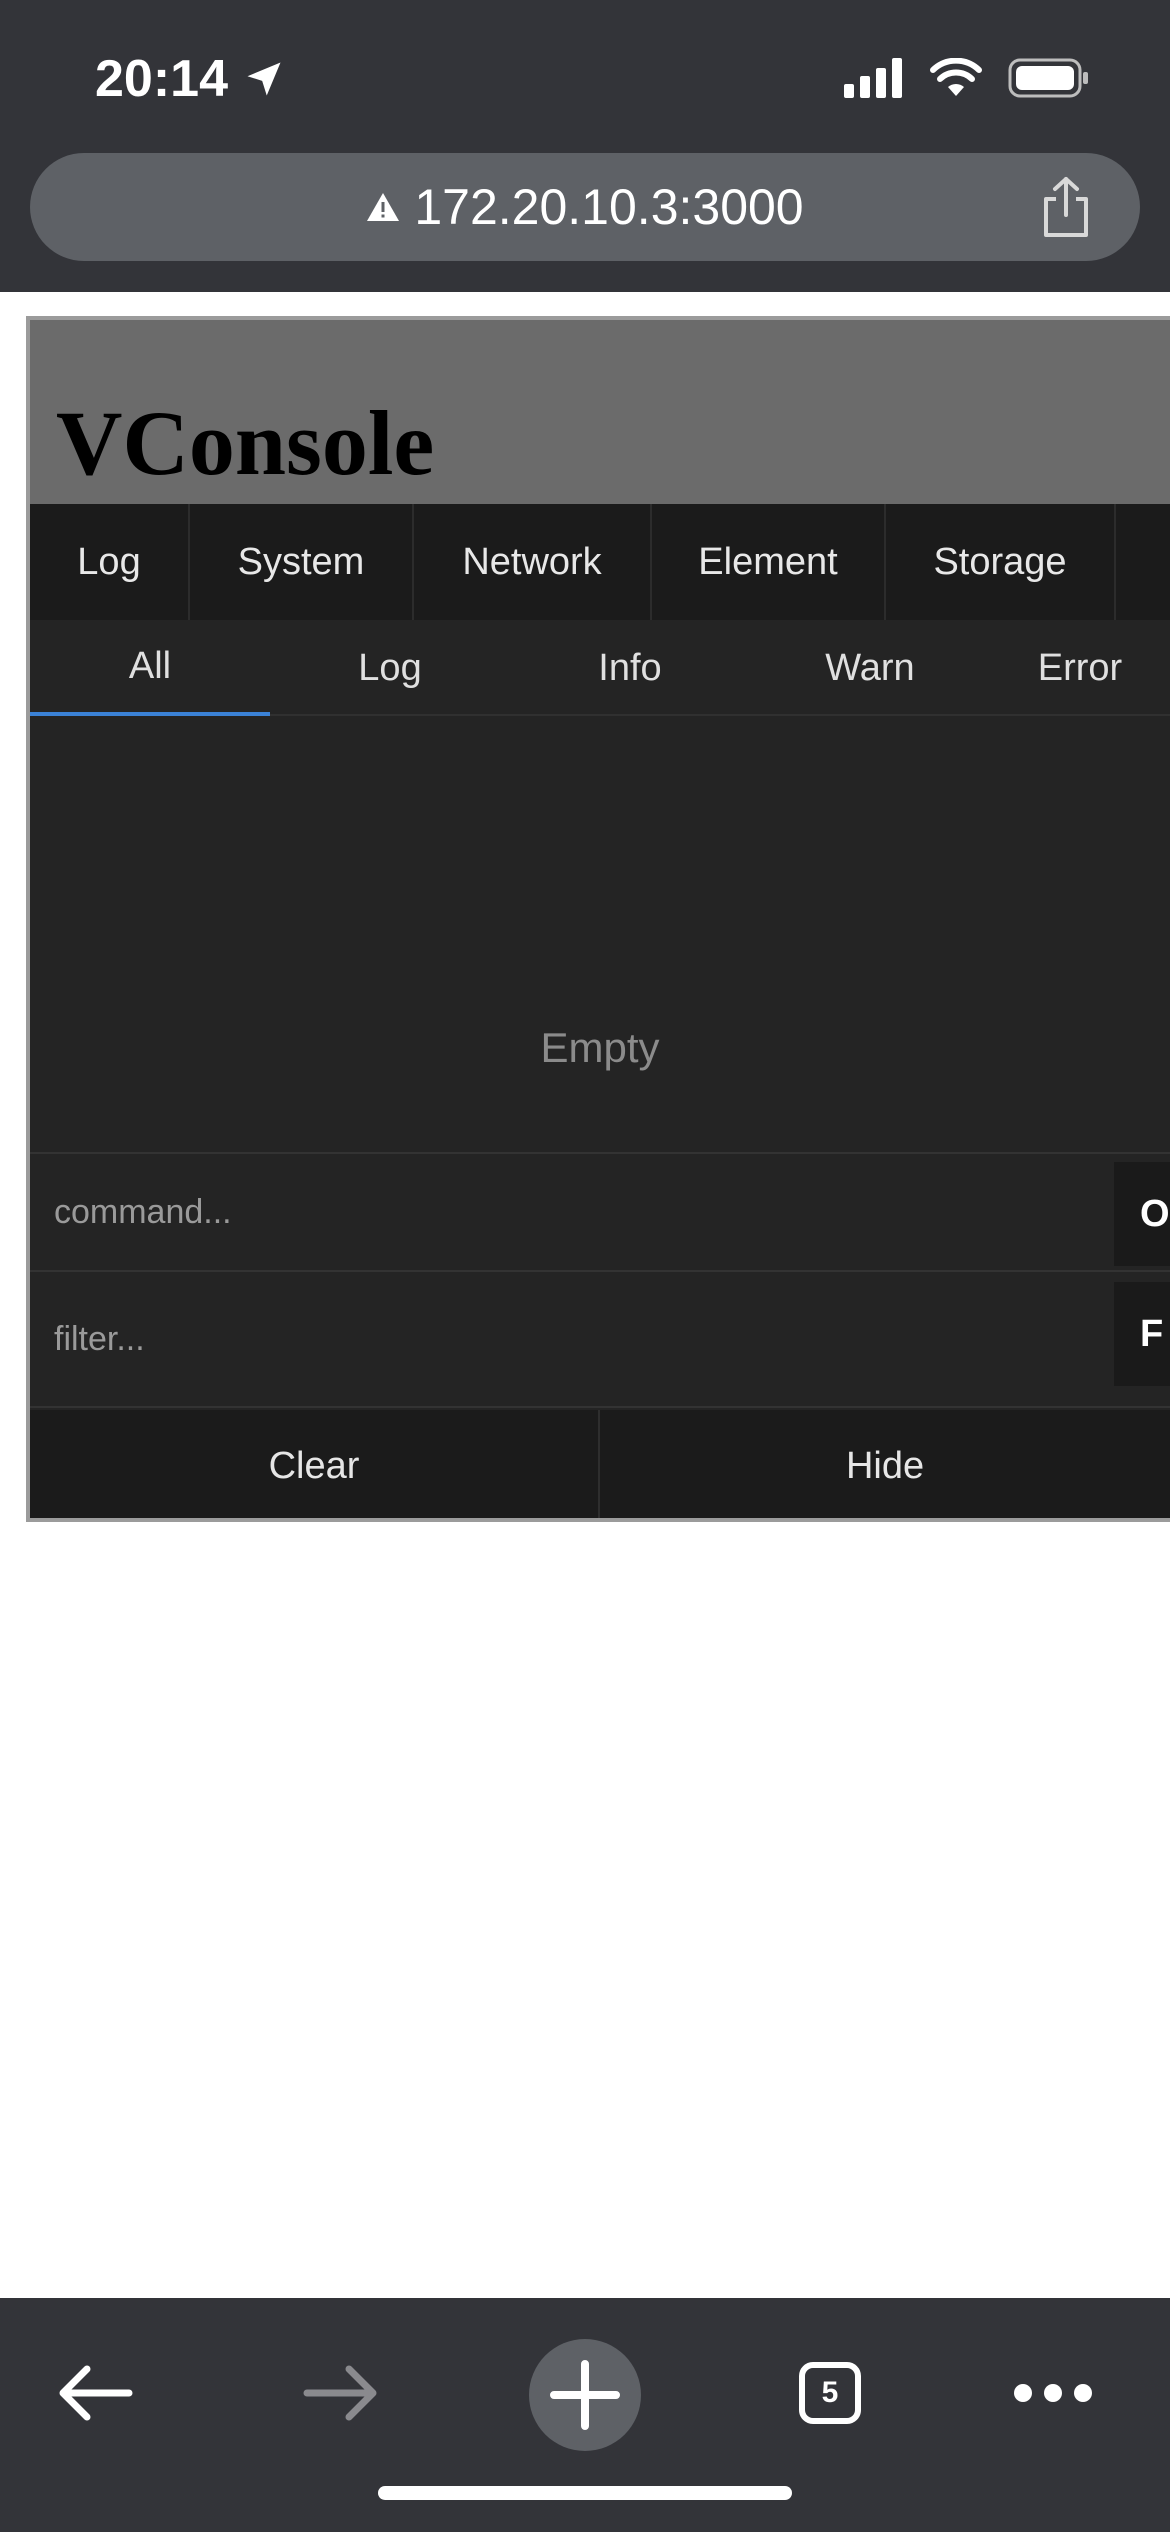 Image resolution: width=1170 pixels, height=2532 pixels. I want to click on vconsole-footer: Clear Hide, so click(600, 1464).